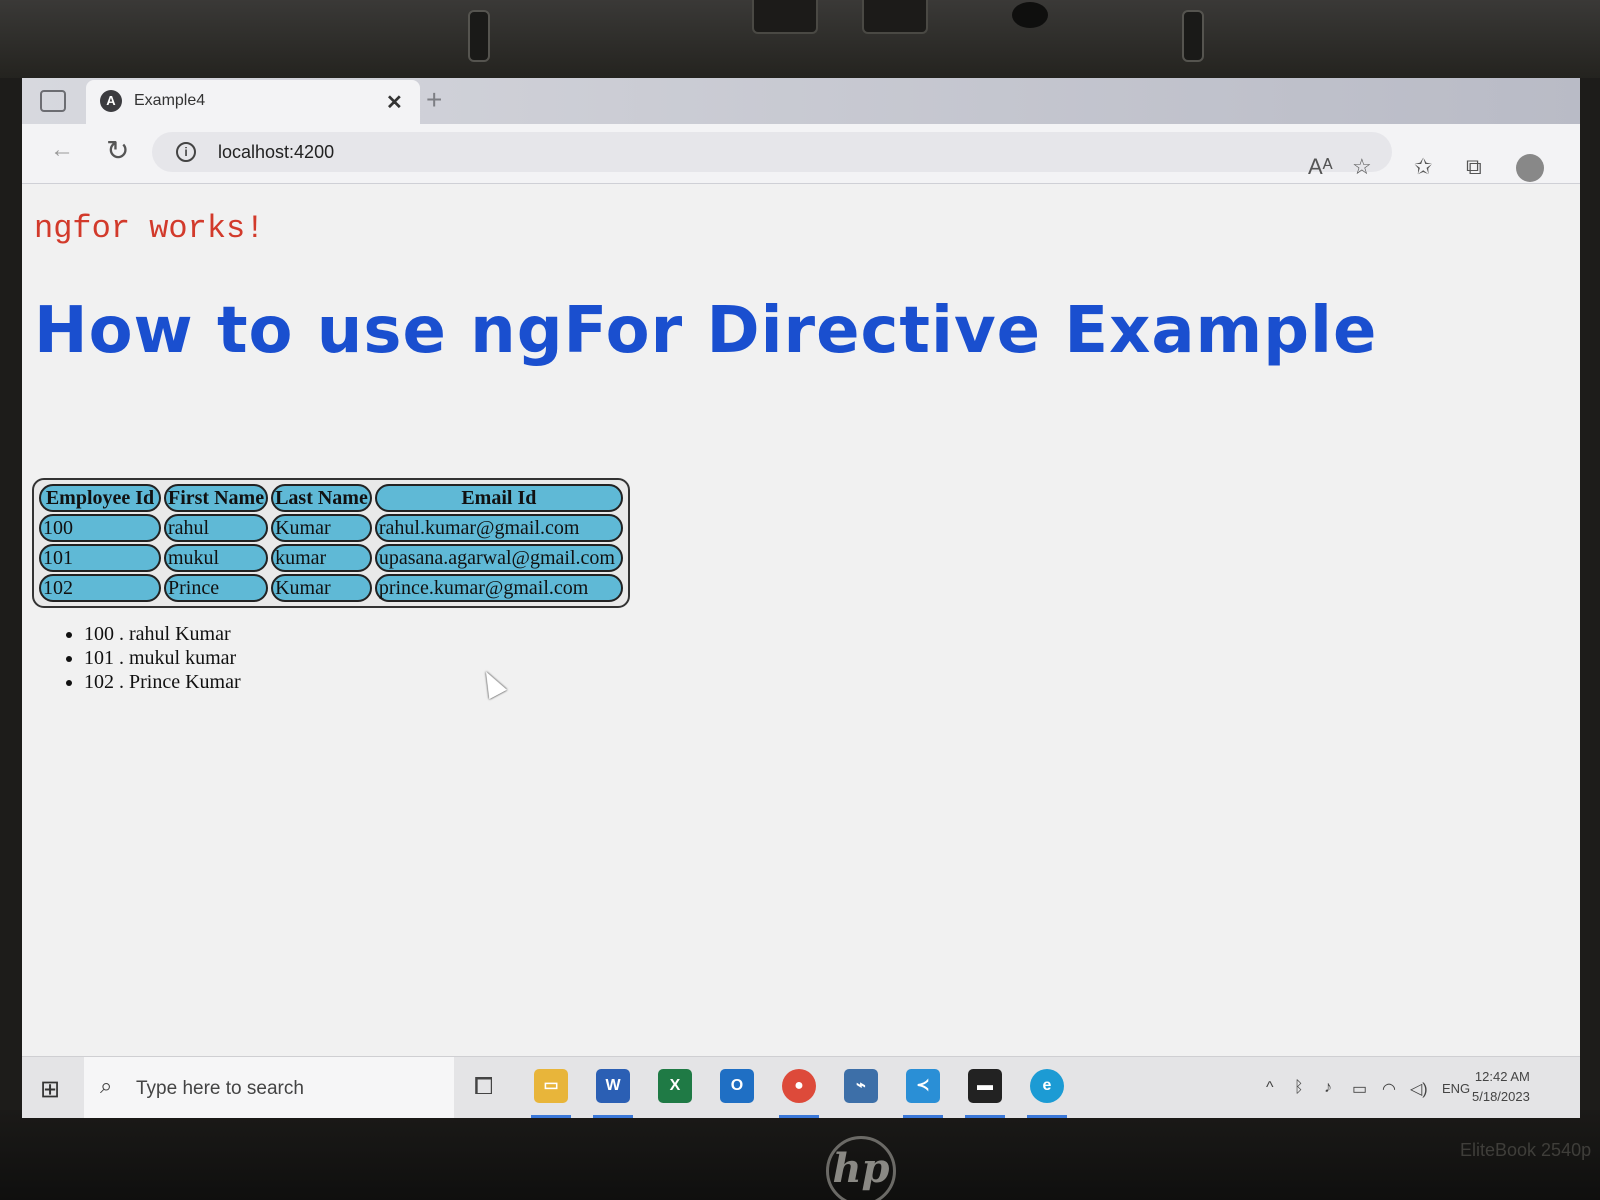 The image size is (1600, 1200). I want to click on edge-icon: e, so click(1047, 1086).